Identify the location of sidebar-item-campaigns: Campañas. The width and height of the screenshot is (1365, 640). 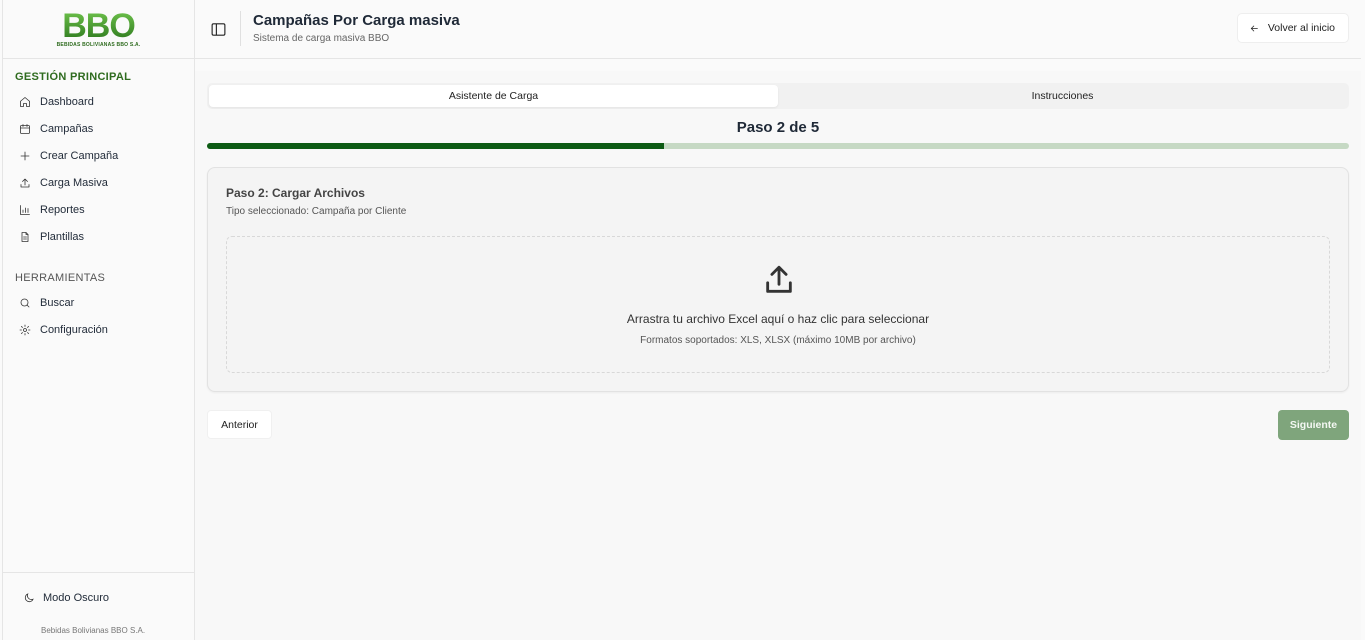
(98, 128).